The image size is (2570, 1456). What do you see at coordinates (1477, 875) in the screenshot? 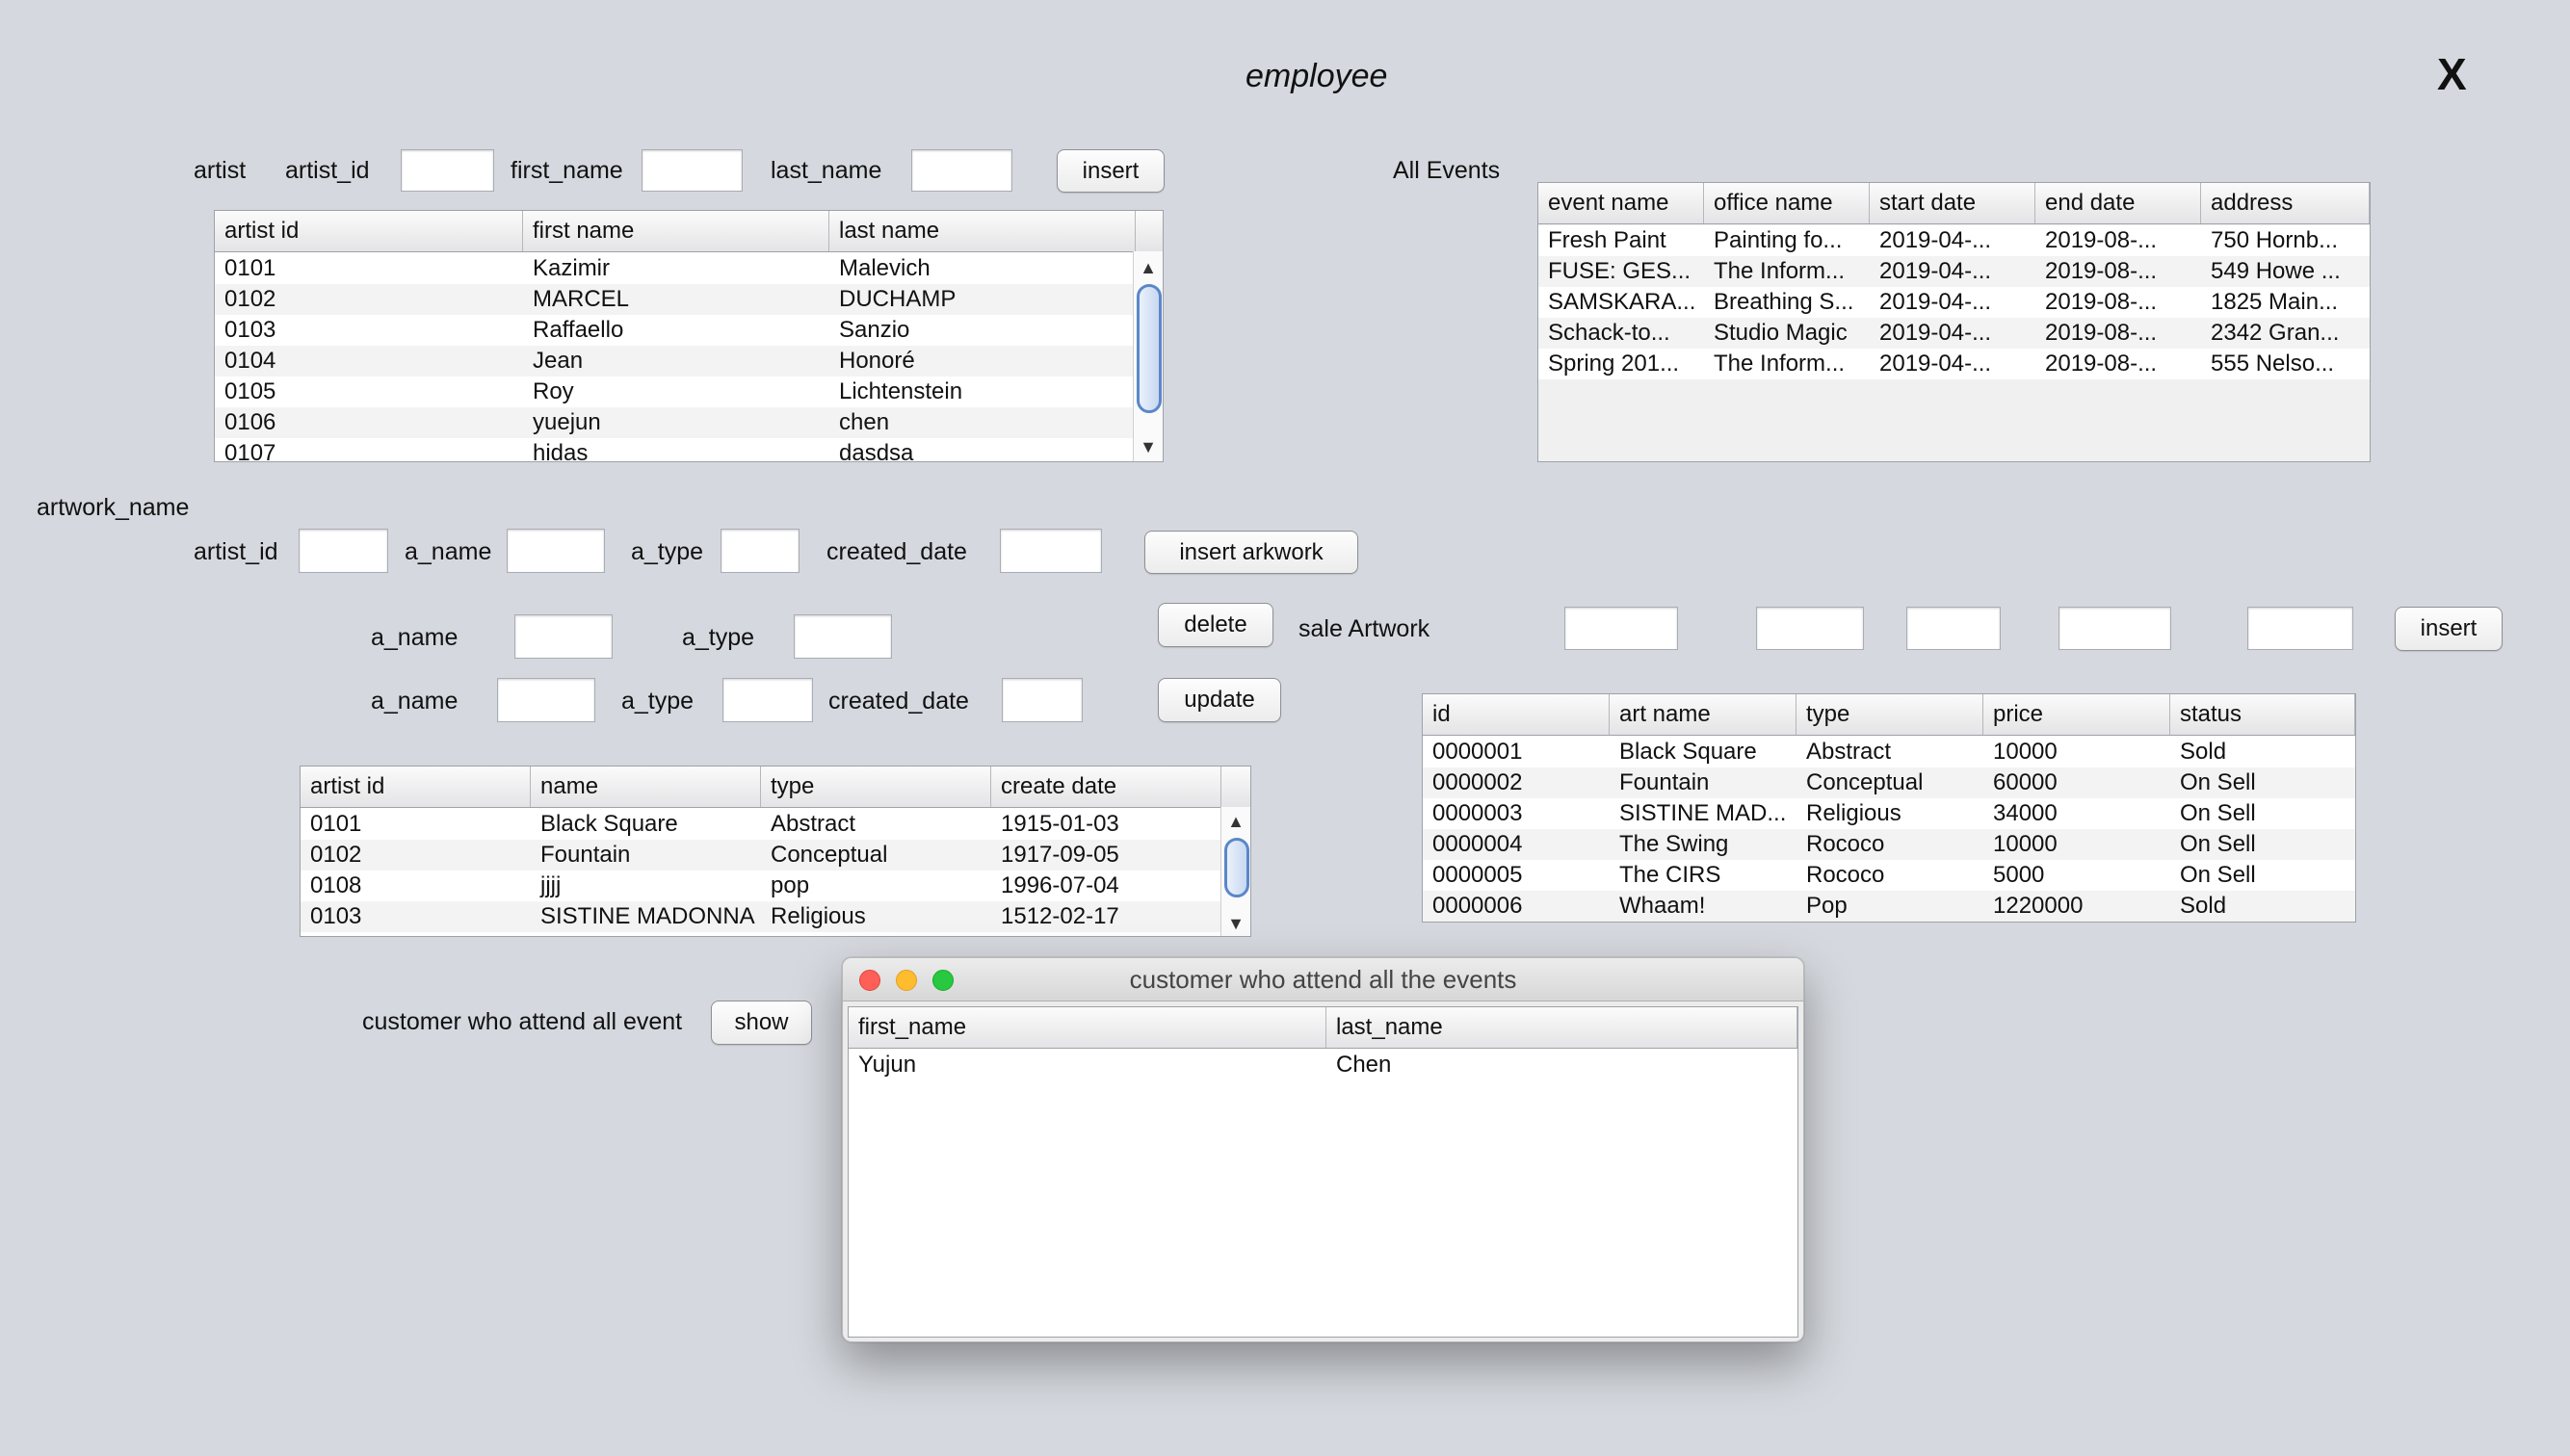
I see `sale-id-cell: 0000005` at bounding box center [1477, 875].